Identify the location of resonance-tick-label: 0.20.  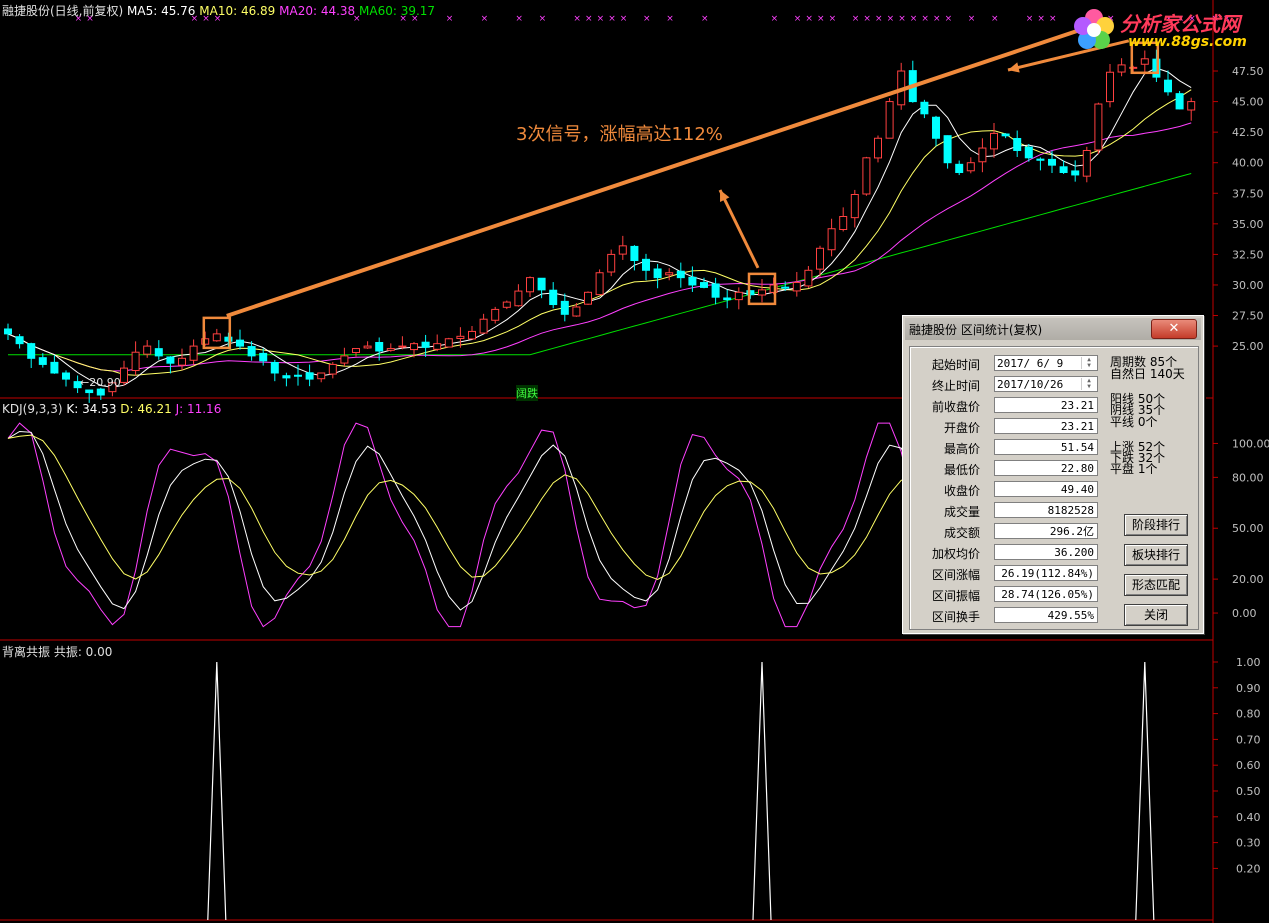
(1248, 868).